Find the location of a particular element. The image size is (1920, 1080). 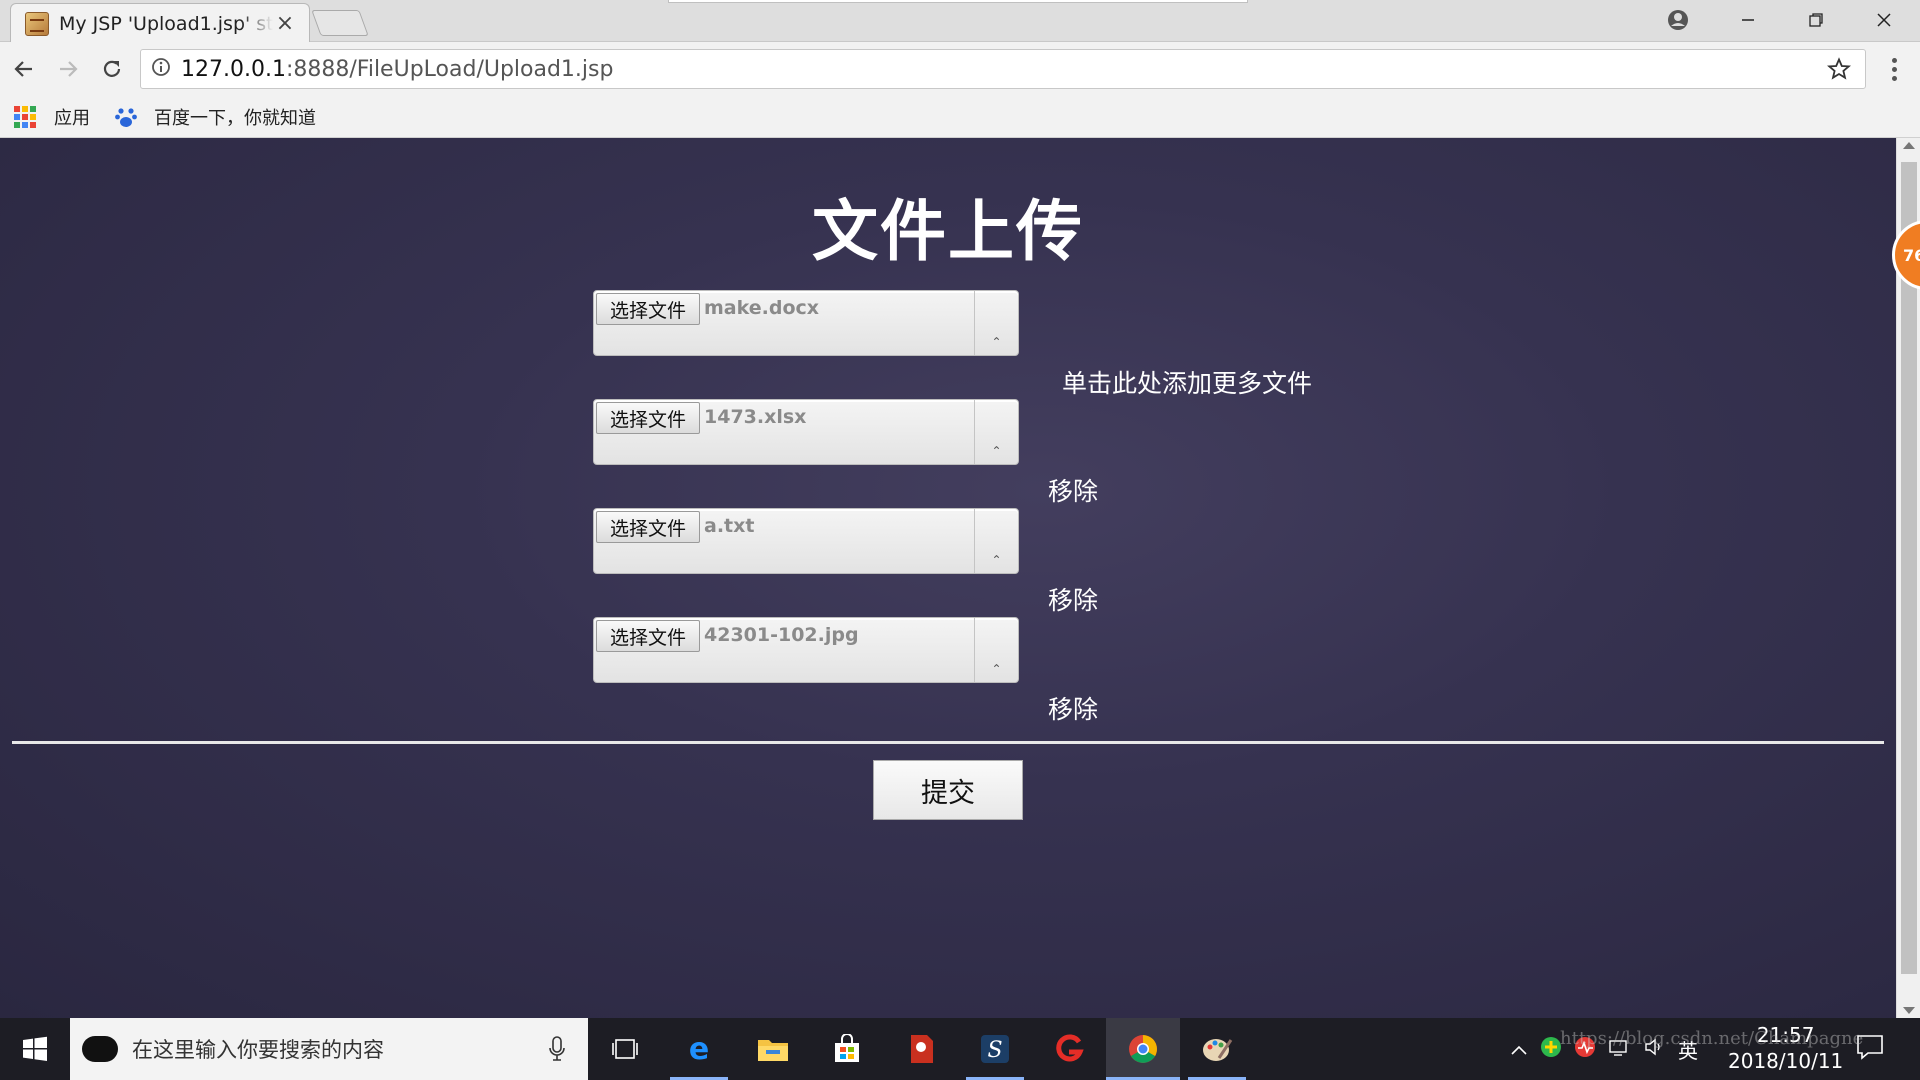

apps-grid-icon is located at coordinates (25, 116).